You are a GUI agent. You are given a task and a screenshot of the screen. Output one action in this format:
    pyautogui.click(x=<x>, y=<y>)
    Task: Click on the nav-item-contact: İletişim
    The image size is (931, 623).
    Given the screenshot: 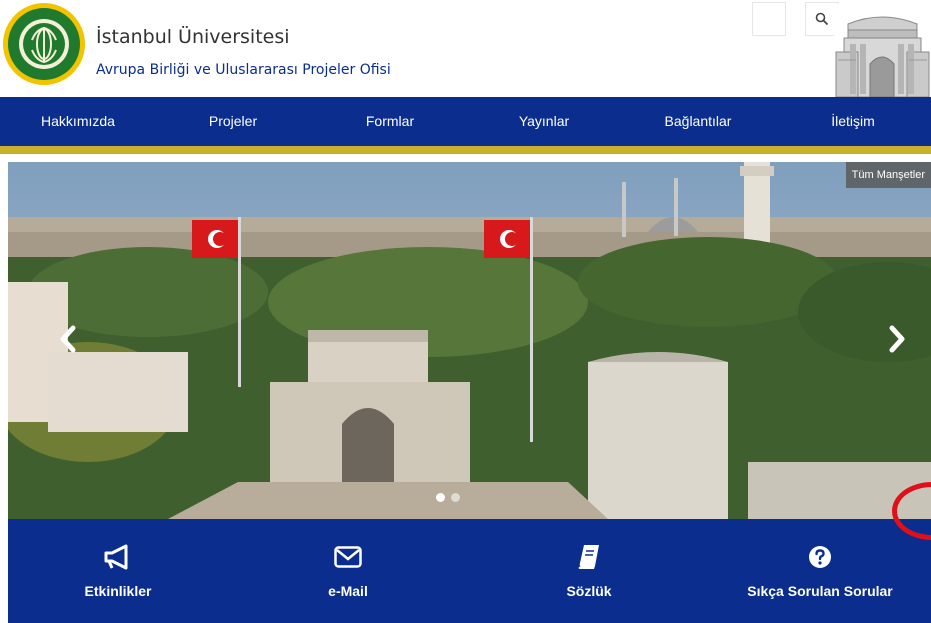 What is the action you would take?
    pyautogui.click(x=853, y=121)
    